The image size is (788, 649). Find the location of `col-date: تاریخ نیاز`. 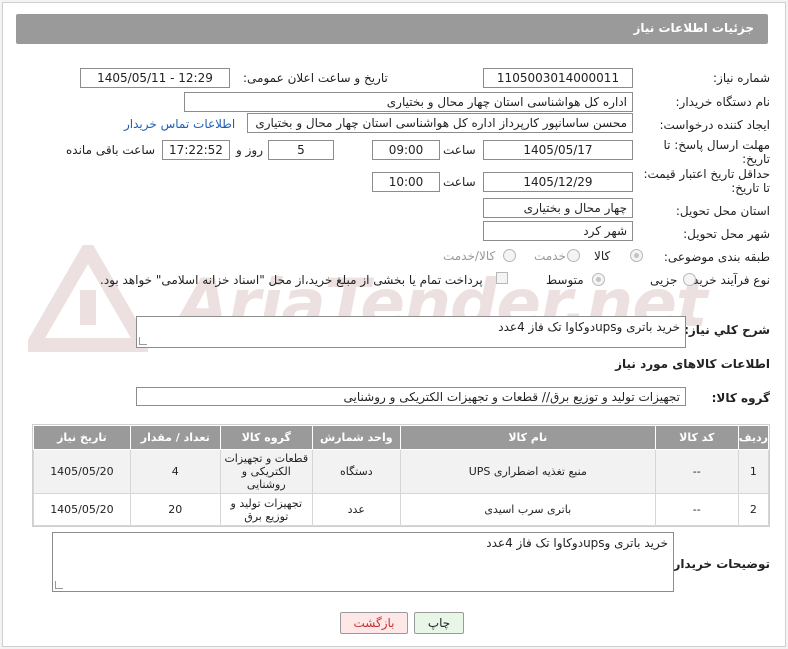

col-date: تاریخ نیاز is located at coordinates (82, 437).